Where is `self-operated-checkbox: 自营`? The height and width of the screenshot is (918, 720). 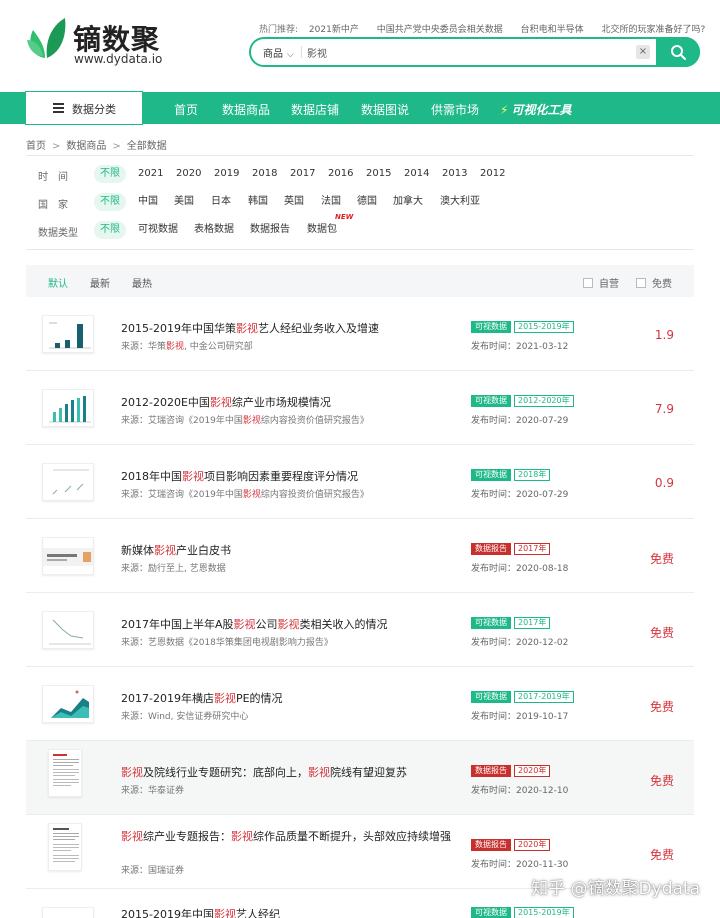
self-operated-checkbox: 自营 is located at coordinates (601, 282).